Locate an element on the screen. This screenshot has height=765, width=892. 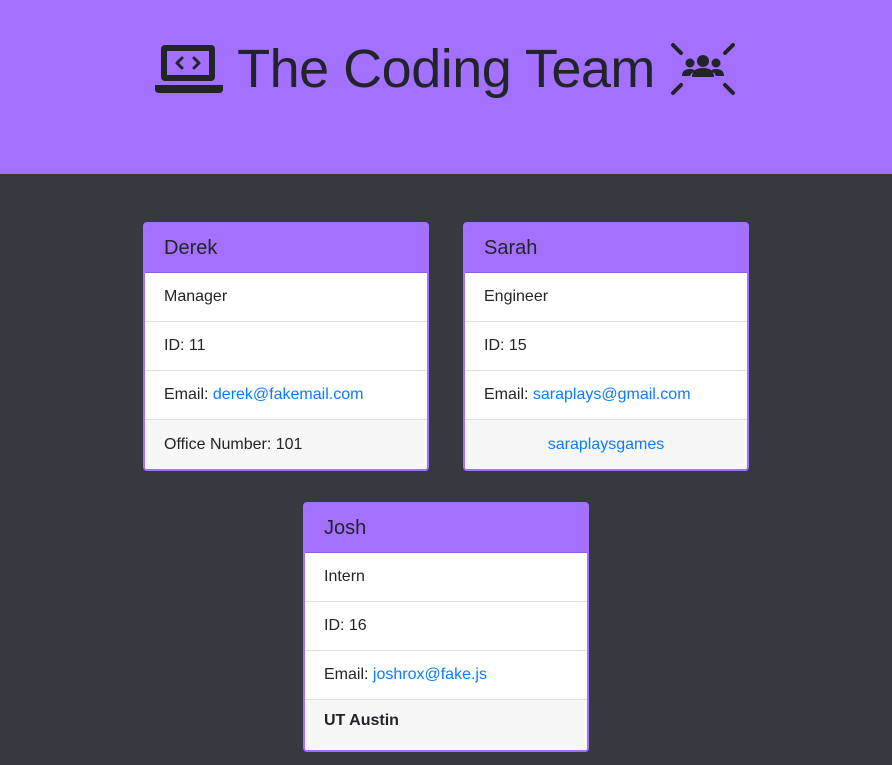
card-school: UT Austin is located at coordinates (446, 725).